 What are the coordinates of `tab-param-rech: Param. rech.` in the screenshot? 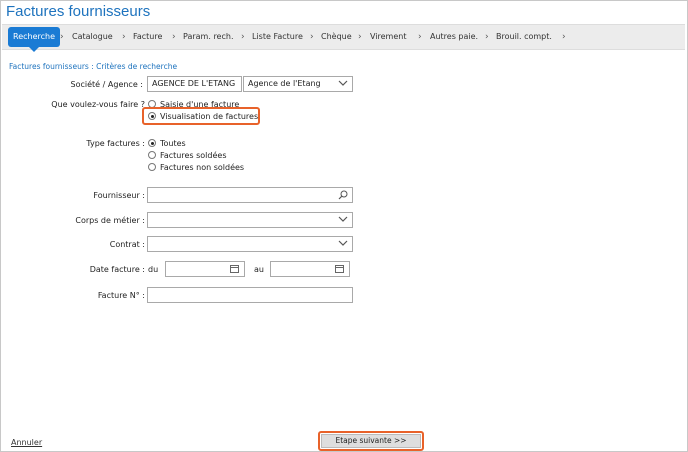 It's located at (208, 37).